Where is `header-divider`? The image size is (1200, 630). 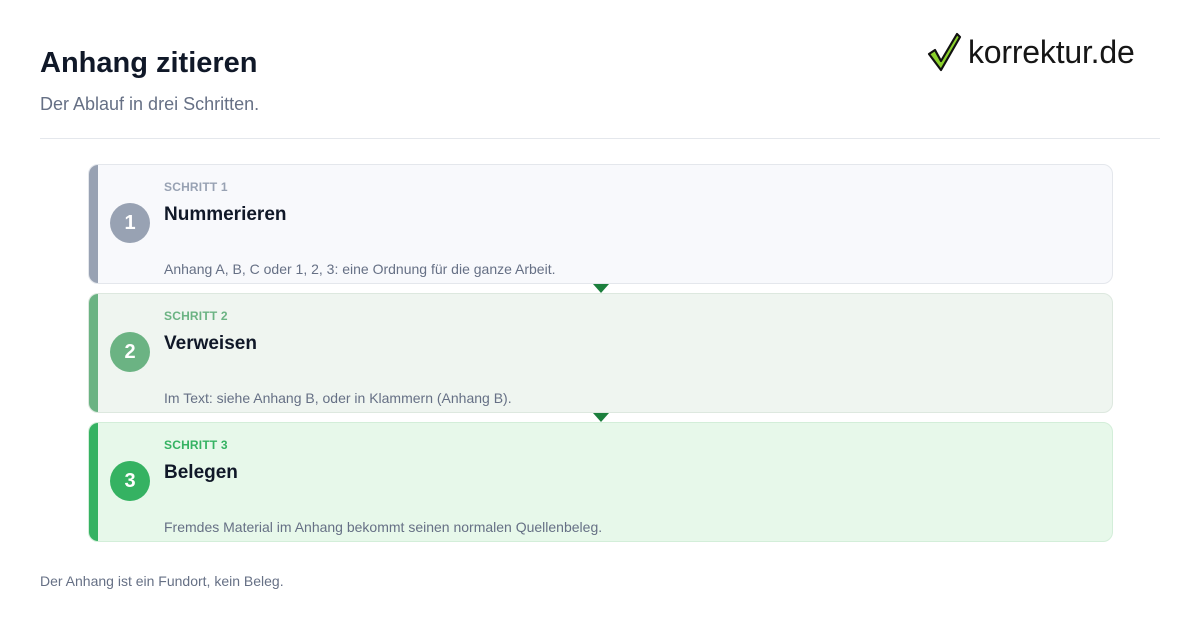 header-divider is located at coordinates (600, 138).